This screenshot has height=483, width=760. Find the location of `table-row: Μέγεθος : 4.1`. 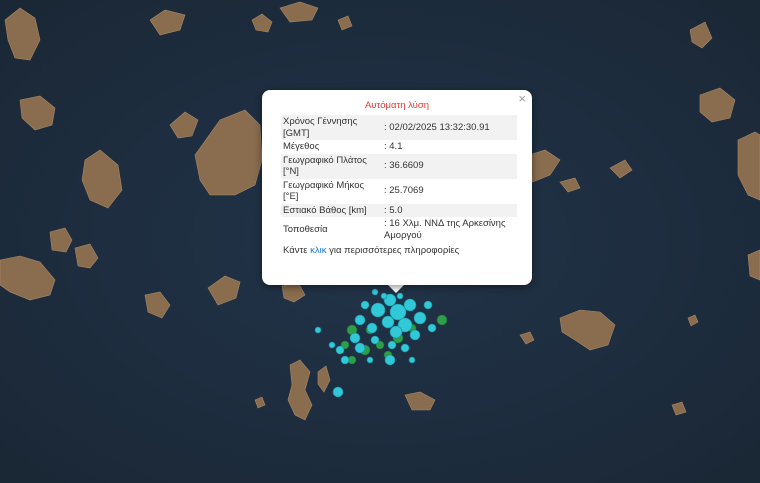

table-row: Μέγεθος : 4.1 is located at coordinates (399, 147).